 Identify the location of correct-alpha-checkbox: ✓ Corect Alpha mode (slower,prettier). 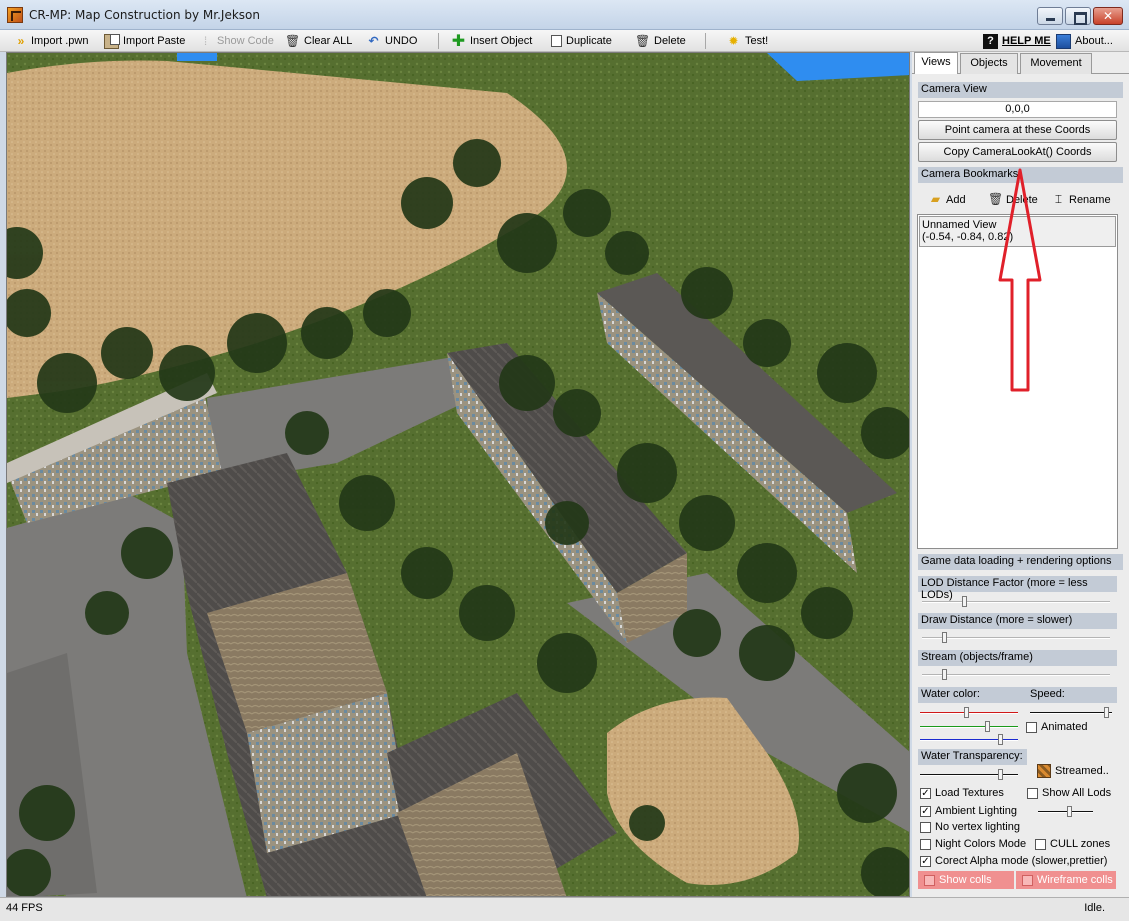
(1013, 861).